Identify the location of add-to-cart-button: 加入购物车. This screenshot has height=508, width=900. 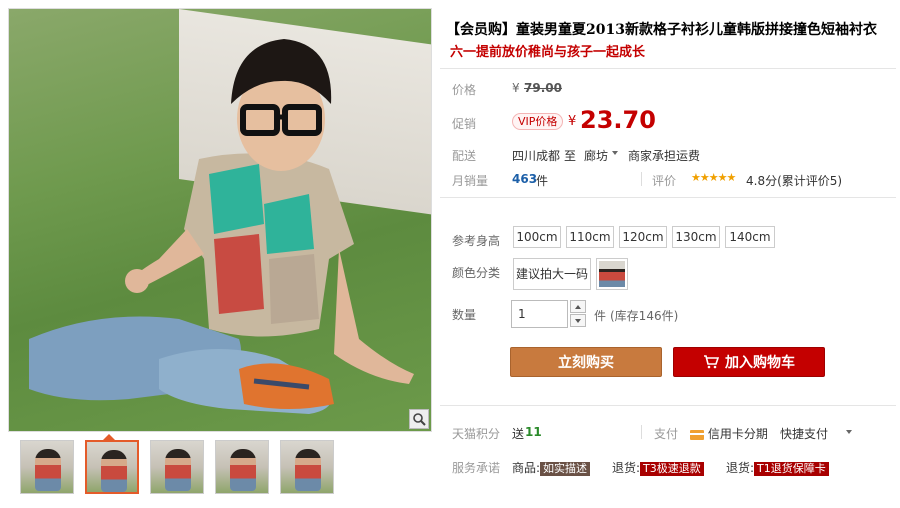
(749, 362).